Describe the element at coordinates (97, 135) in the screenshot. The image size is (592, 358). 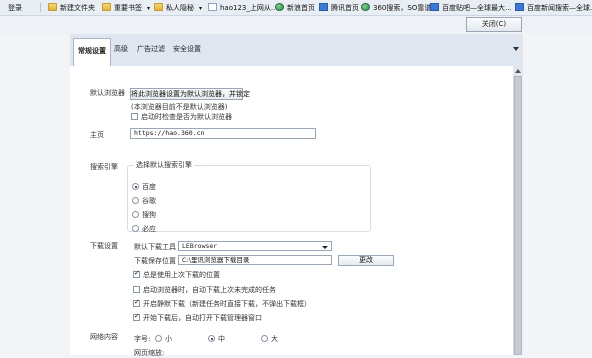
I see `homepage-label: 主页` at that location.